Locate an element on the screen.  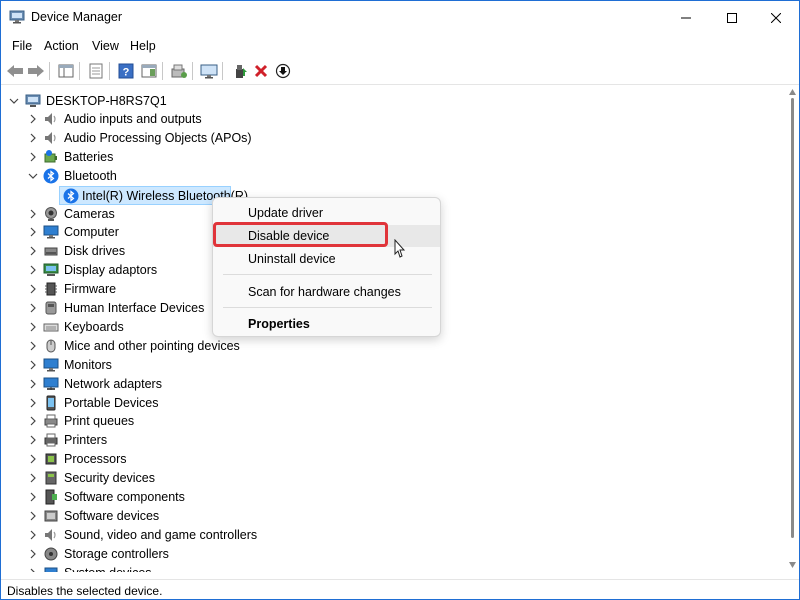
help-button: ? is located at coordinates (126, 71).